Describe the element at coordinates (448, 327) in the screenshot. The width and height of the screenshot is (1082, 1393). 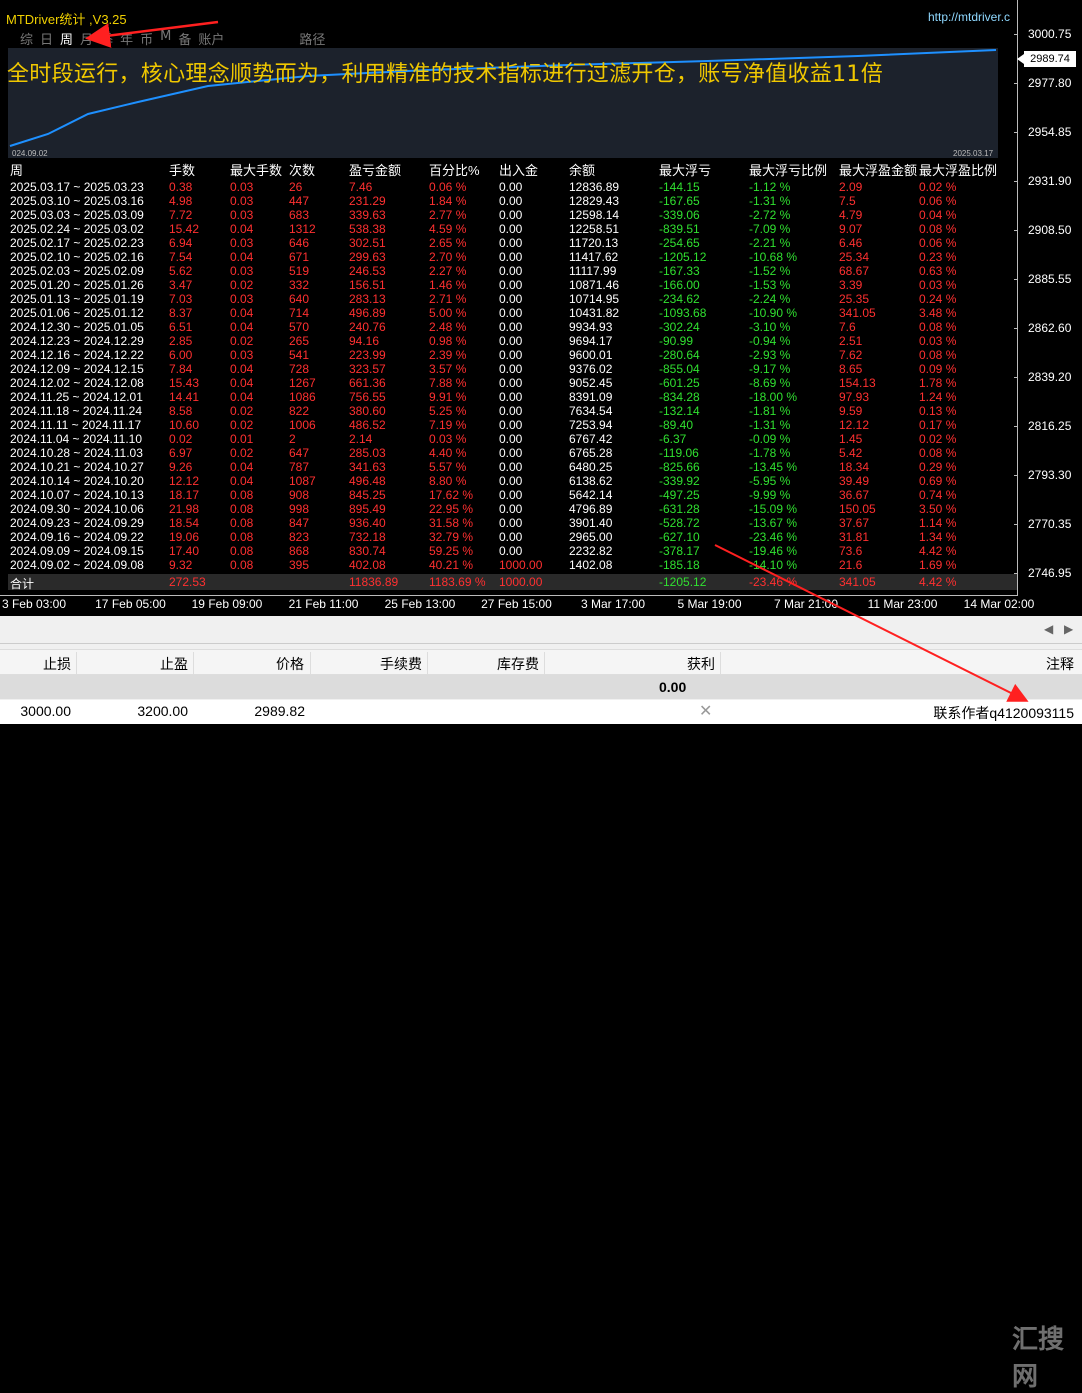
I see `table-cell: 2.48 %` at that location.